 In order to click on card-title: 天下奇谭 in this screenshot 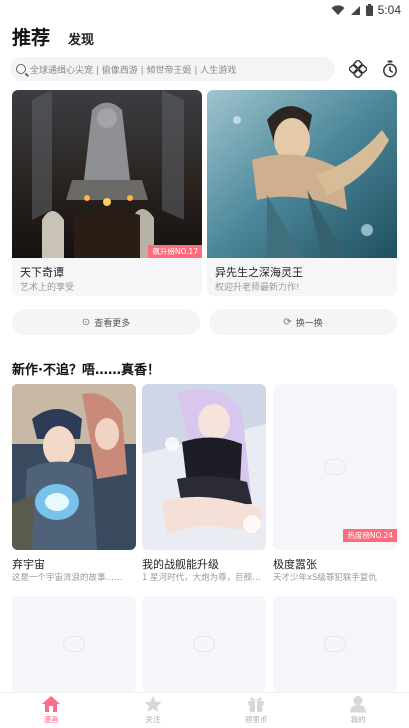, I will do `click(42, 272)`.